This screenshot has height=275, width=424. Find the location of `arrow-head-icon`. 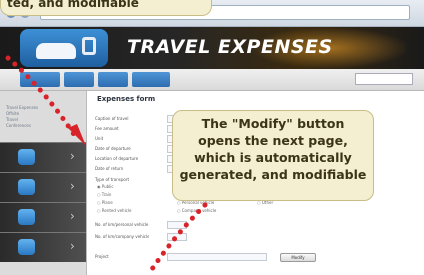

arrow-head-icon is located at coordinates (77, 135).